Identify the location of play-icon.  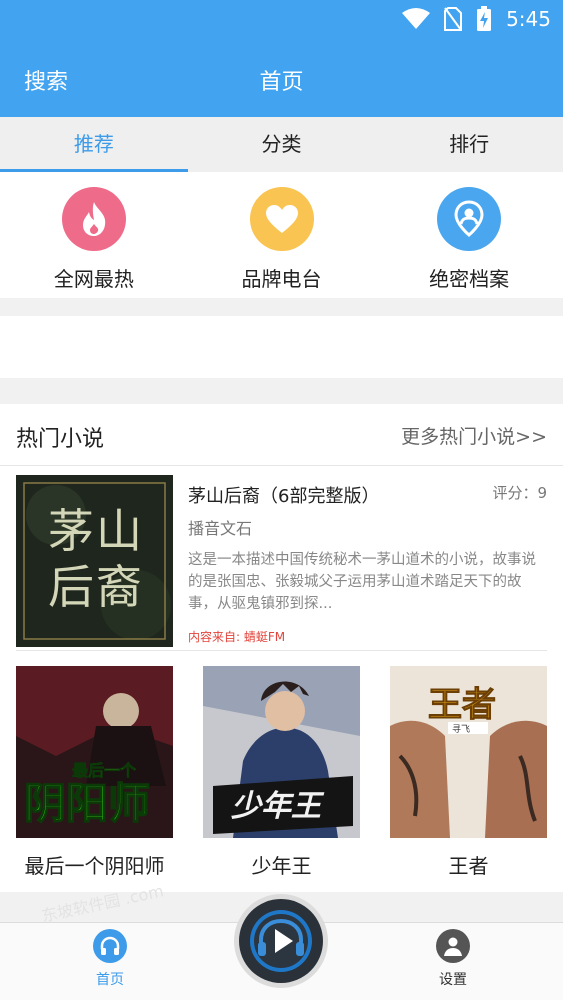
(281, 941).